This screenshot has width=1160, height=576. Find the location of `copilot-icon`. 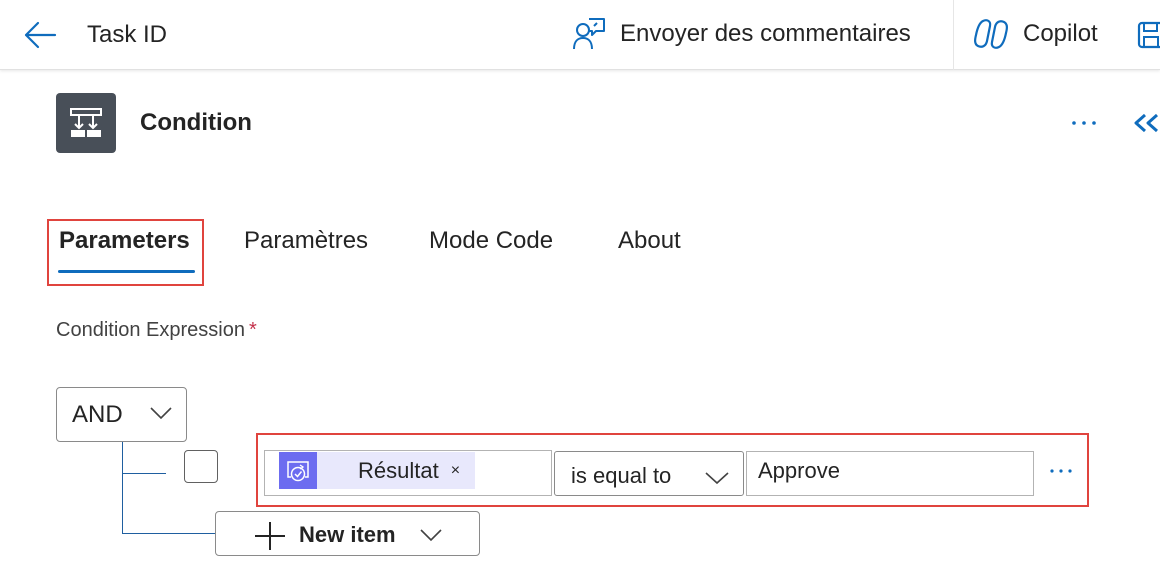

copilot-icon is located at coordinates (991, 34).